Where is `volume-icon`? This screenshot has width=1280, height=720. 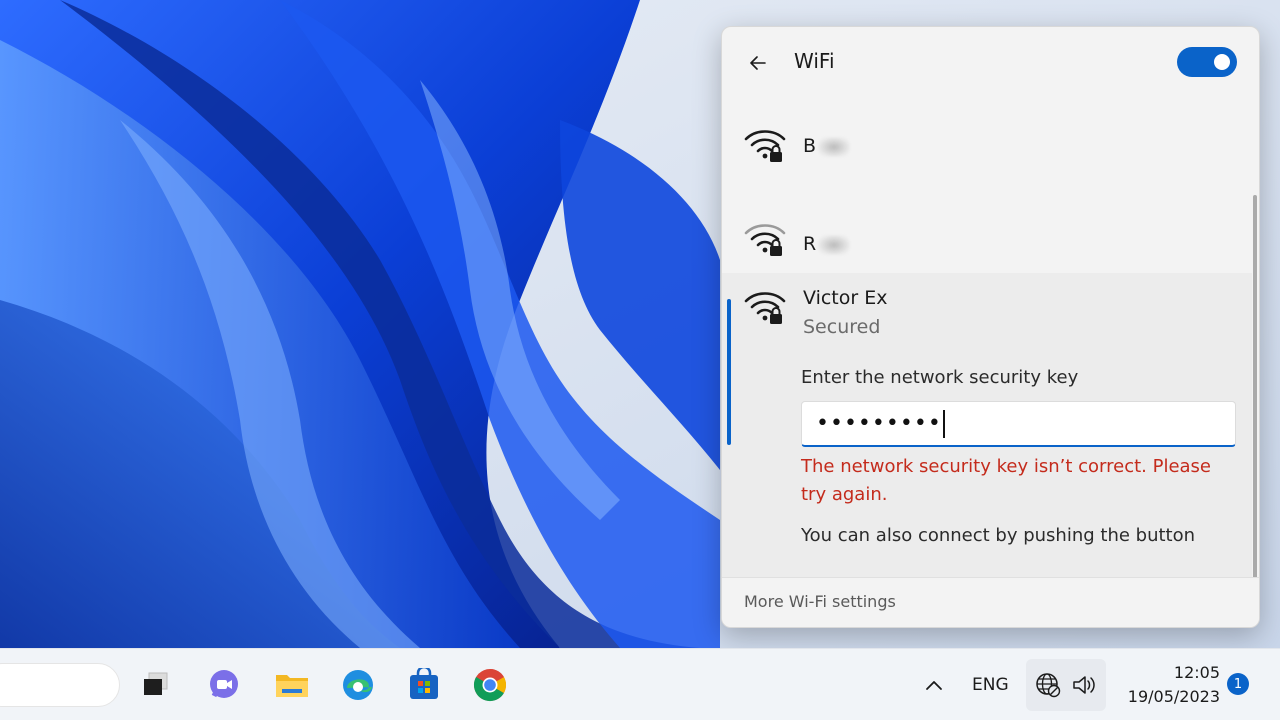 volume-icon is located at coordinates (1084, 685).